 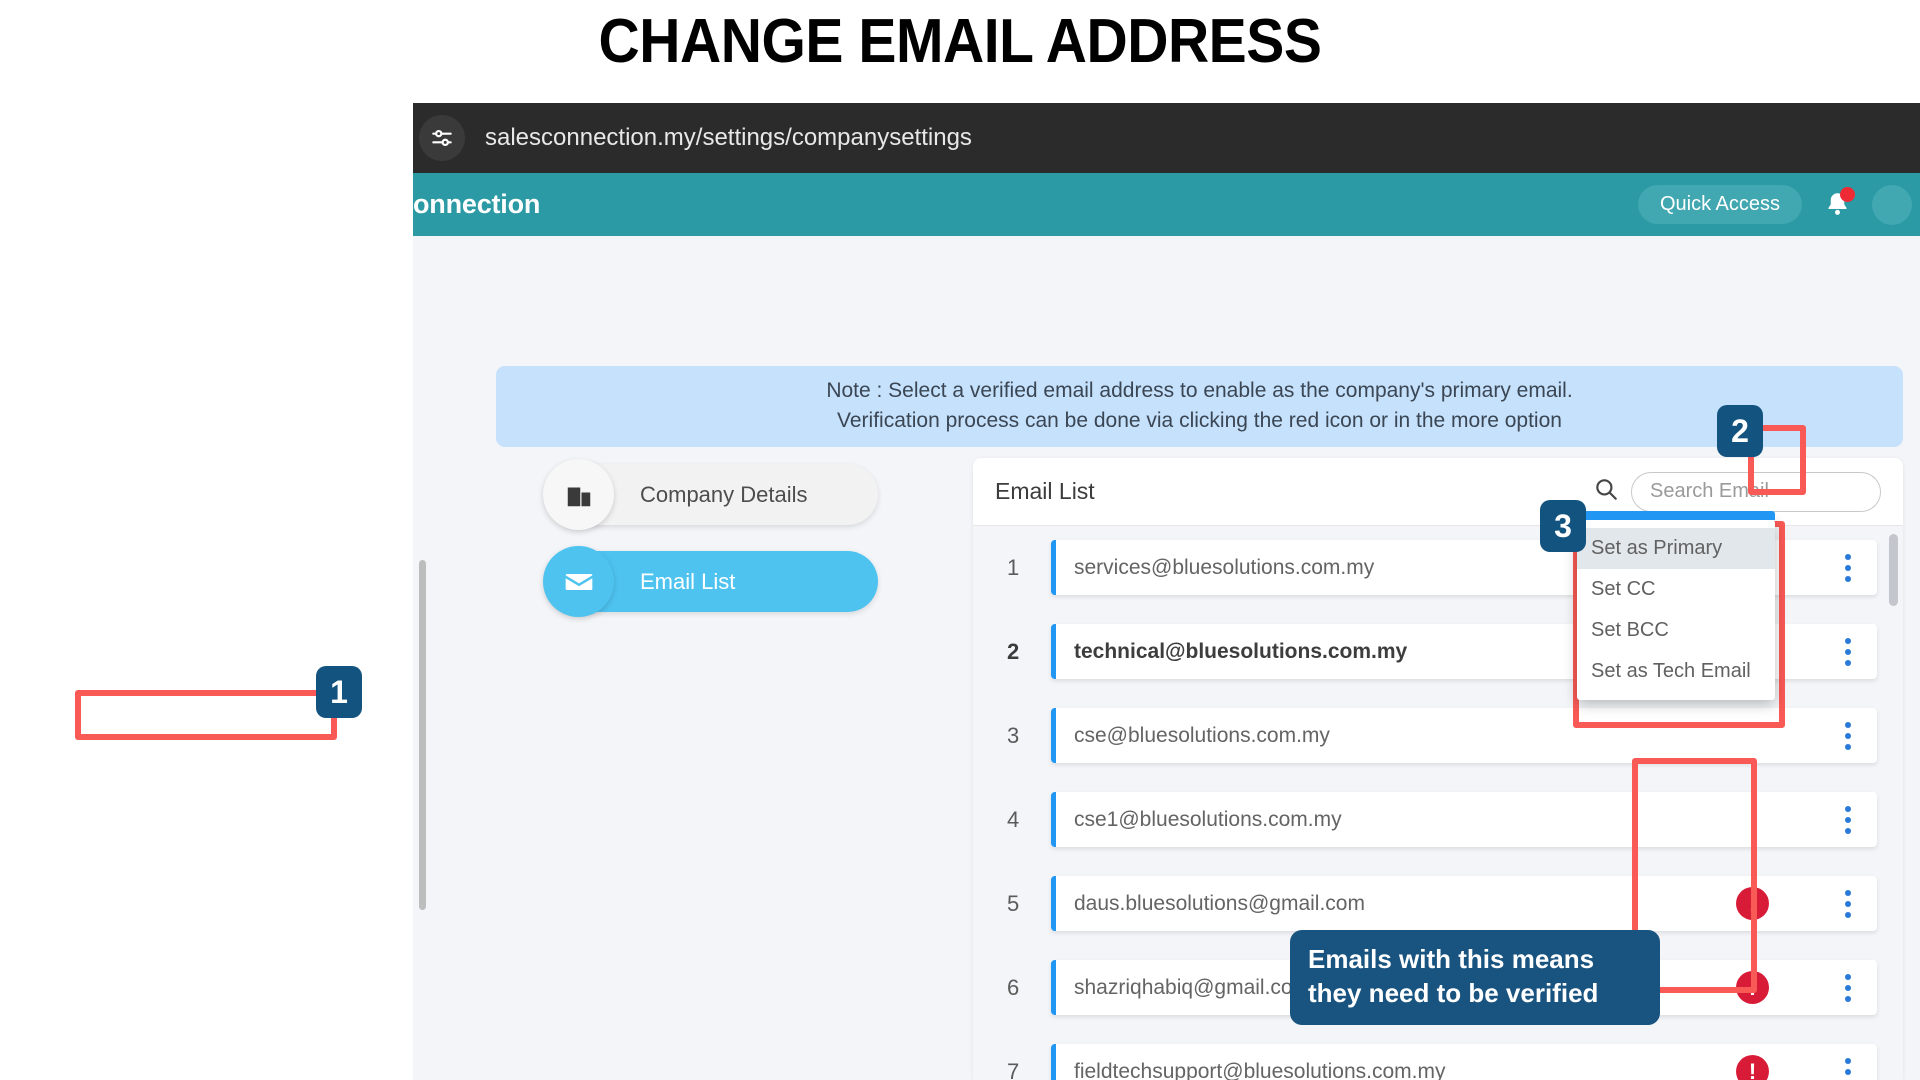 I want to click on table-row: 5 daus.bluesolutions@gmail.com!, so click(x=1442, y=903).